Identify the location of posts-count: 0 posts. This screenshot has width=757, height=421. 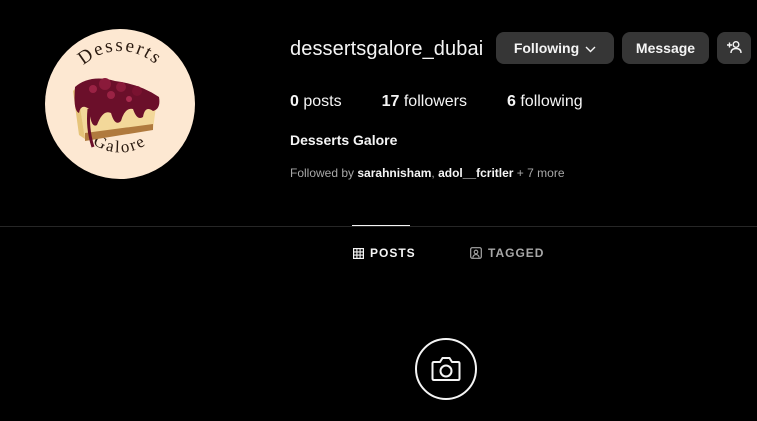
(316, 101).